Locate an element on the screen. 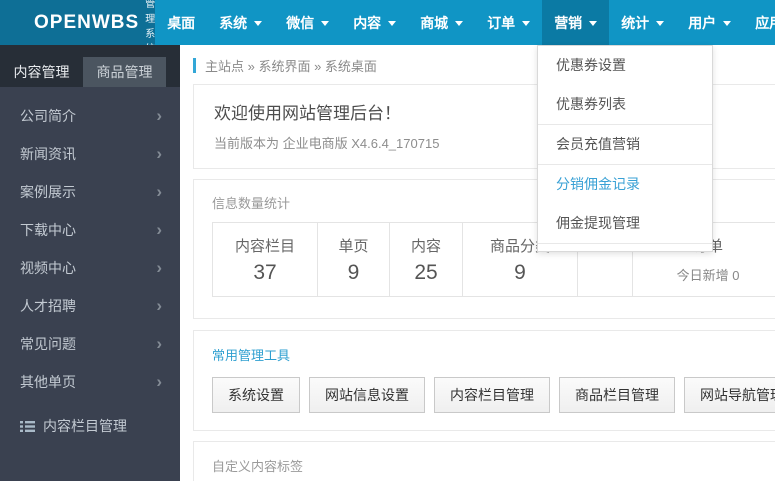 The height and width of the screenshot is (481, 775). product-column-manage-button: 商品栏目管理 is located at coordinates (617, 395).